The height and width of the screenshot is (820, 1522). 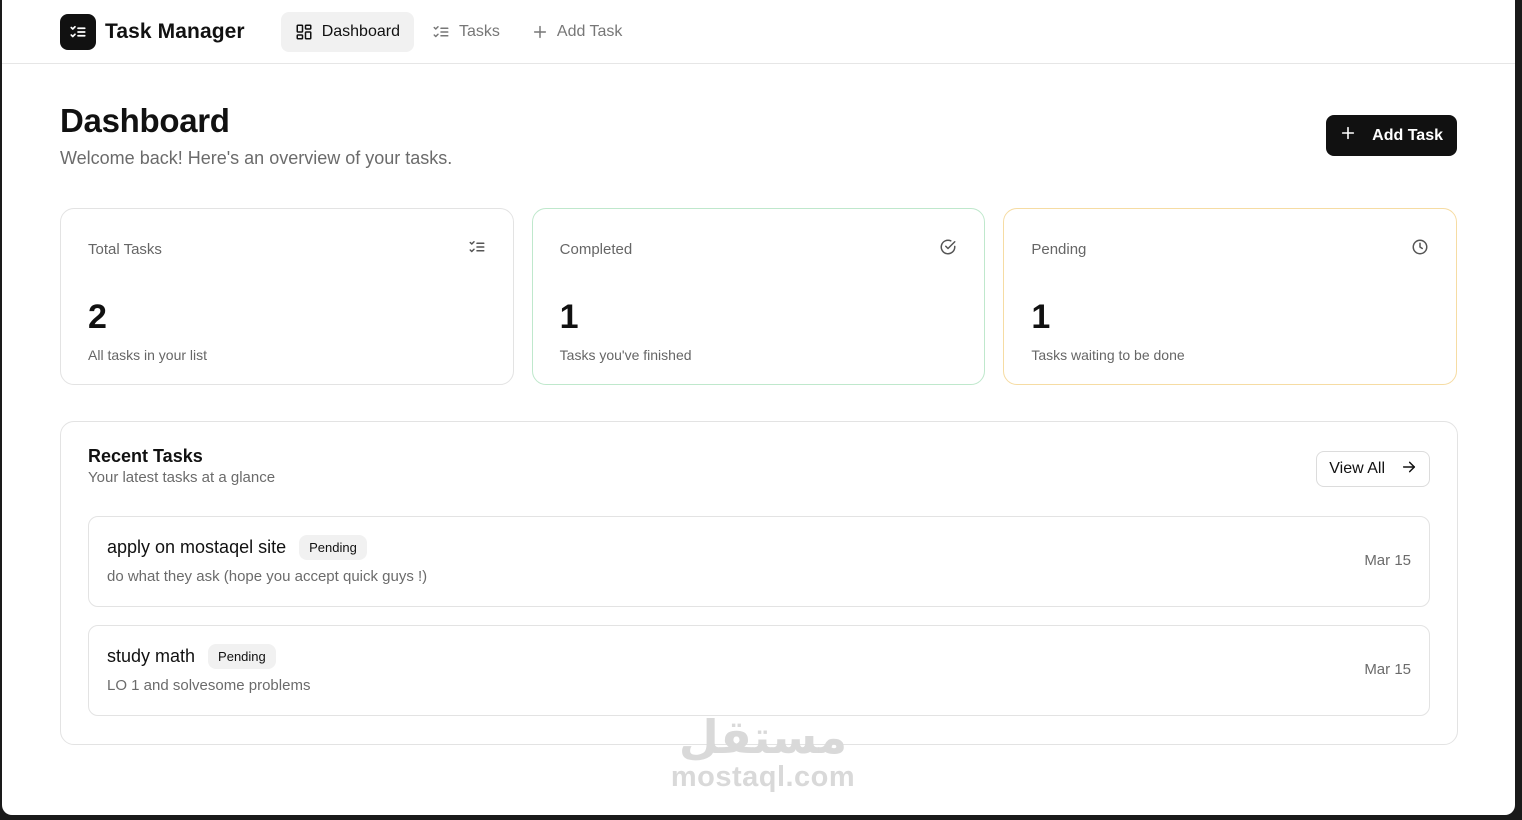 What do you see at coordinates (145, 456) in the screenshot?
I see `recent-tasks-title: Recent Tasks` at bounding box center [145, 456].